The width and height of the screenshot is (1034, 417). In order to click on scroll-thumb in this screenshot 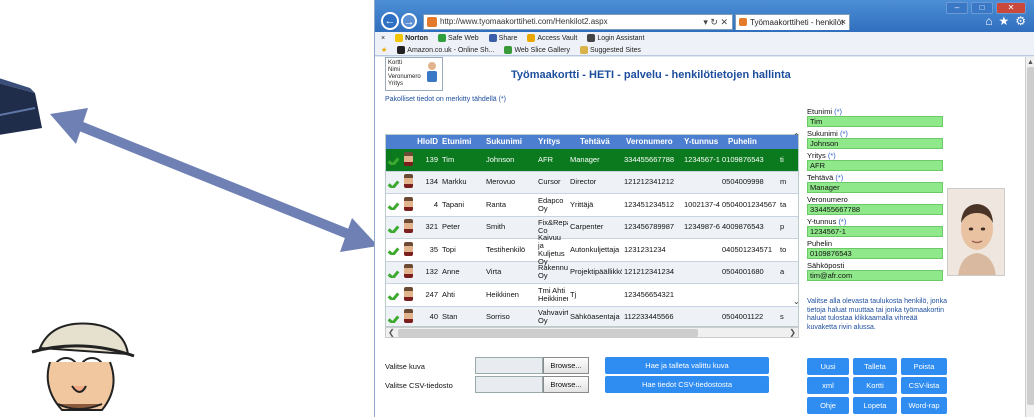, I will do `click(548, 333)`.